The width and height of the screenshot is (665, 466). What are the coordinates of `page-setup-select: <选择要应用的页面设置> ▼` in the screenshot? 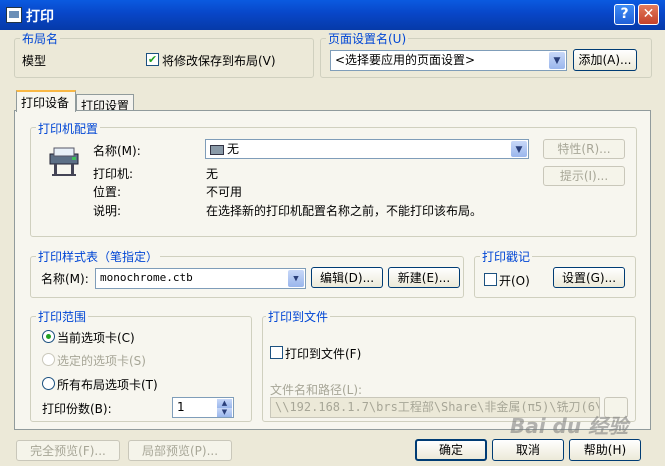 It's located at (448, 60).